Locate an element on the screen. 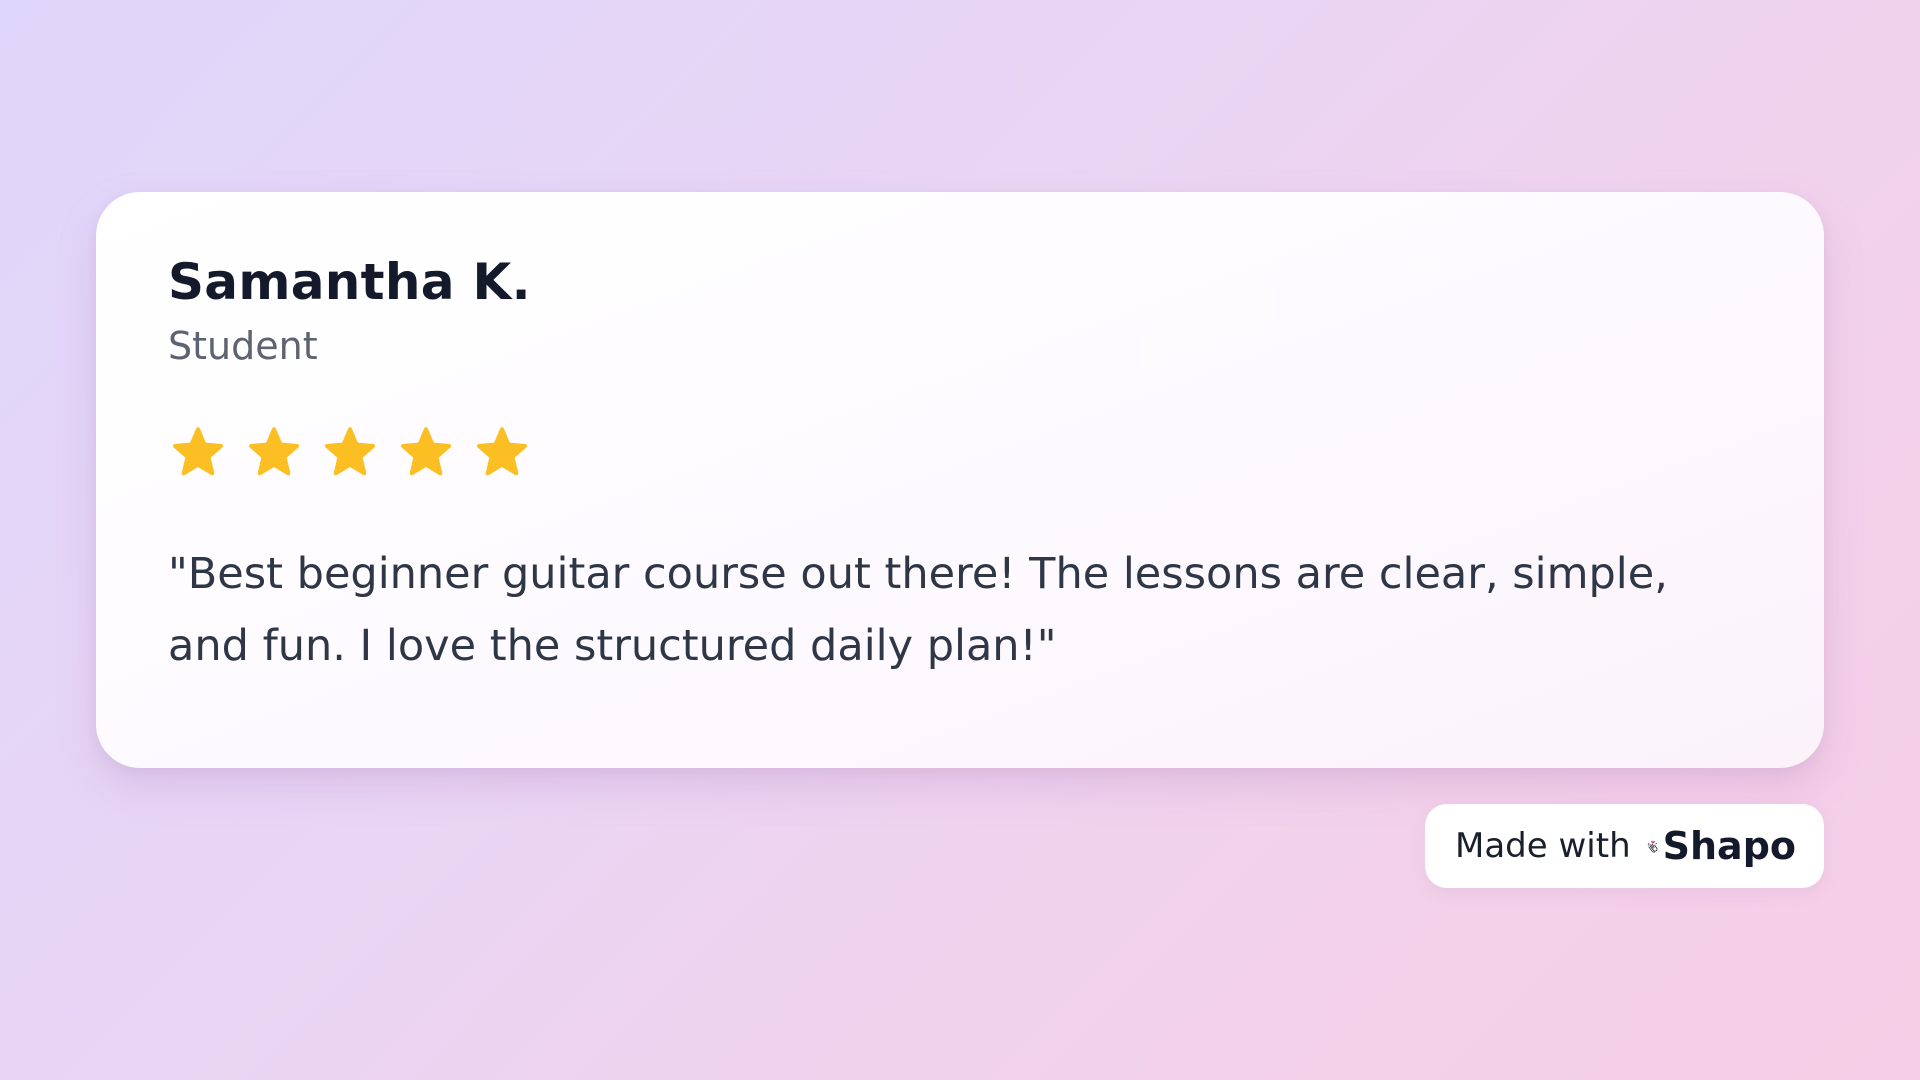  clapping-hands-heart-icon is located at coordinates (1652, 846).